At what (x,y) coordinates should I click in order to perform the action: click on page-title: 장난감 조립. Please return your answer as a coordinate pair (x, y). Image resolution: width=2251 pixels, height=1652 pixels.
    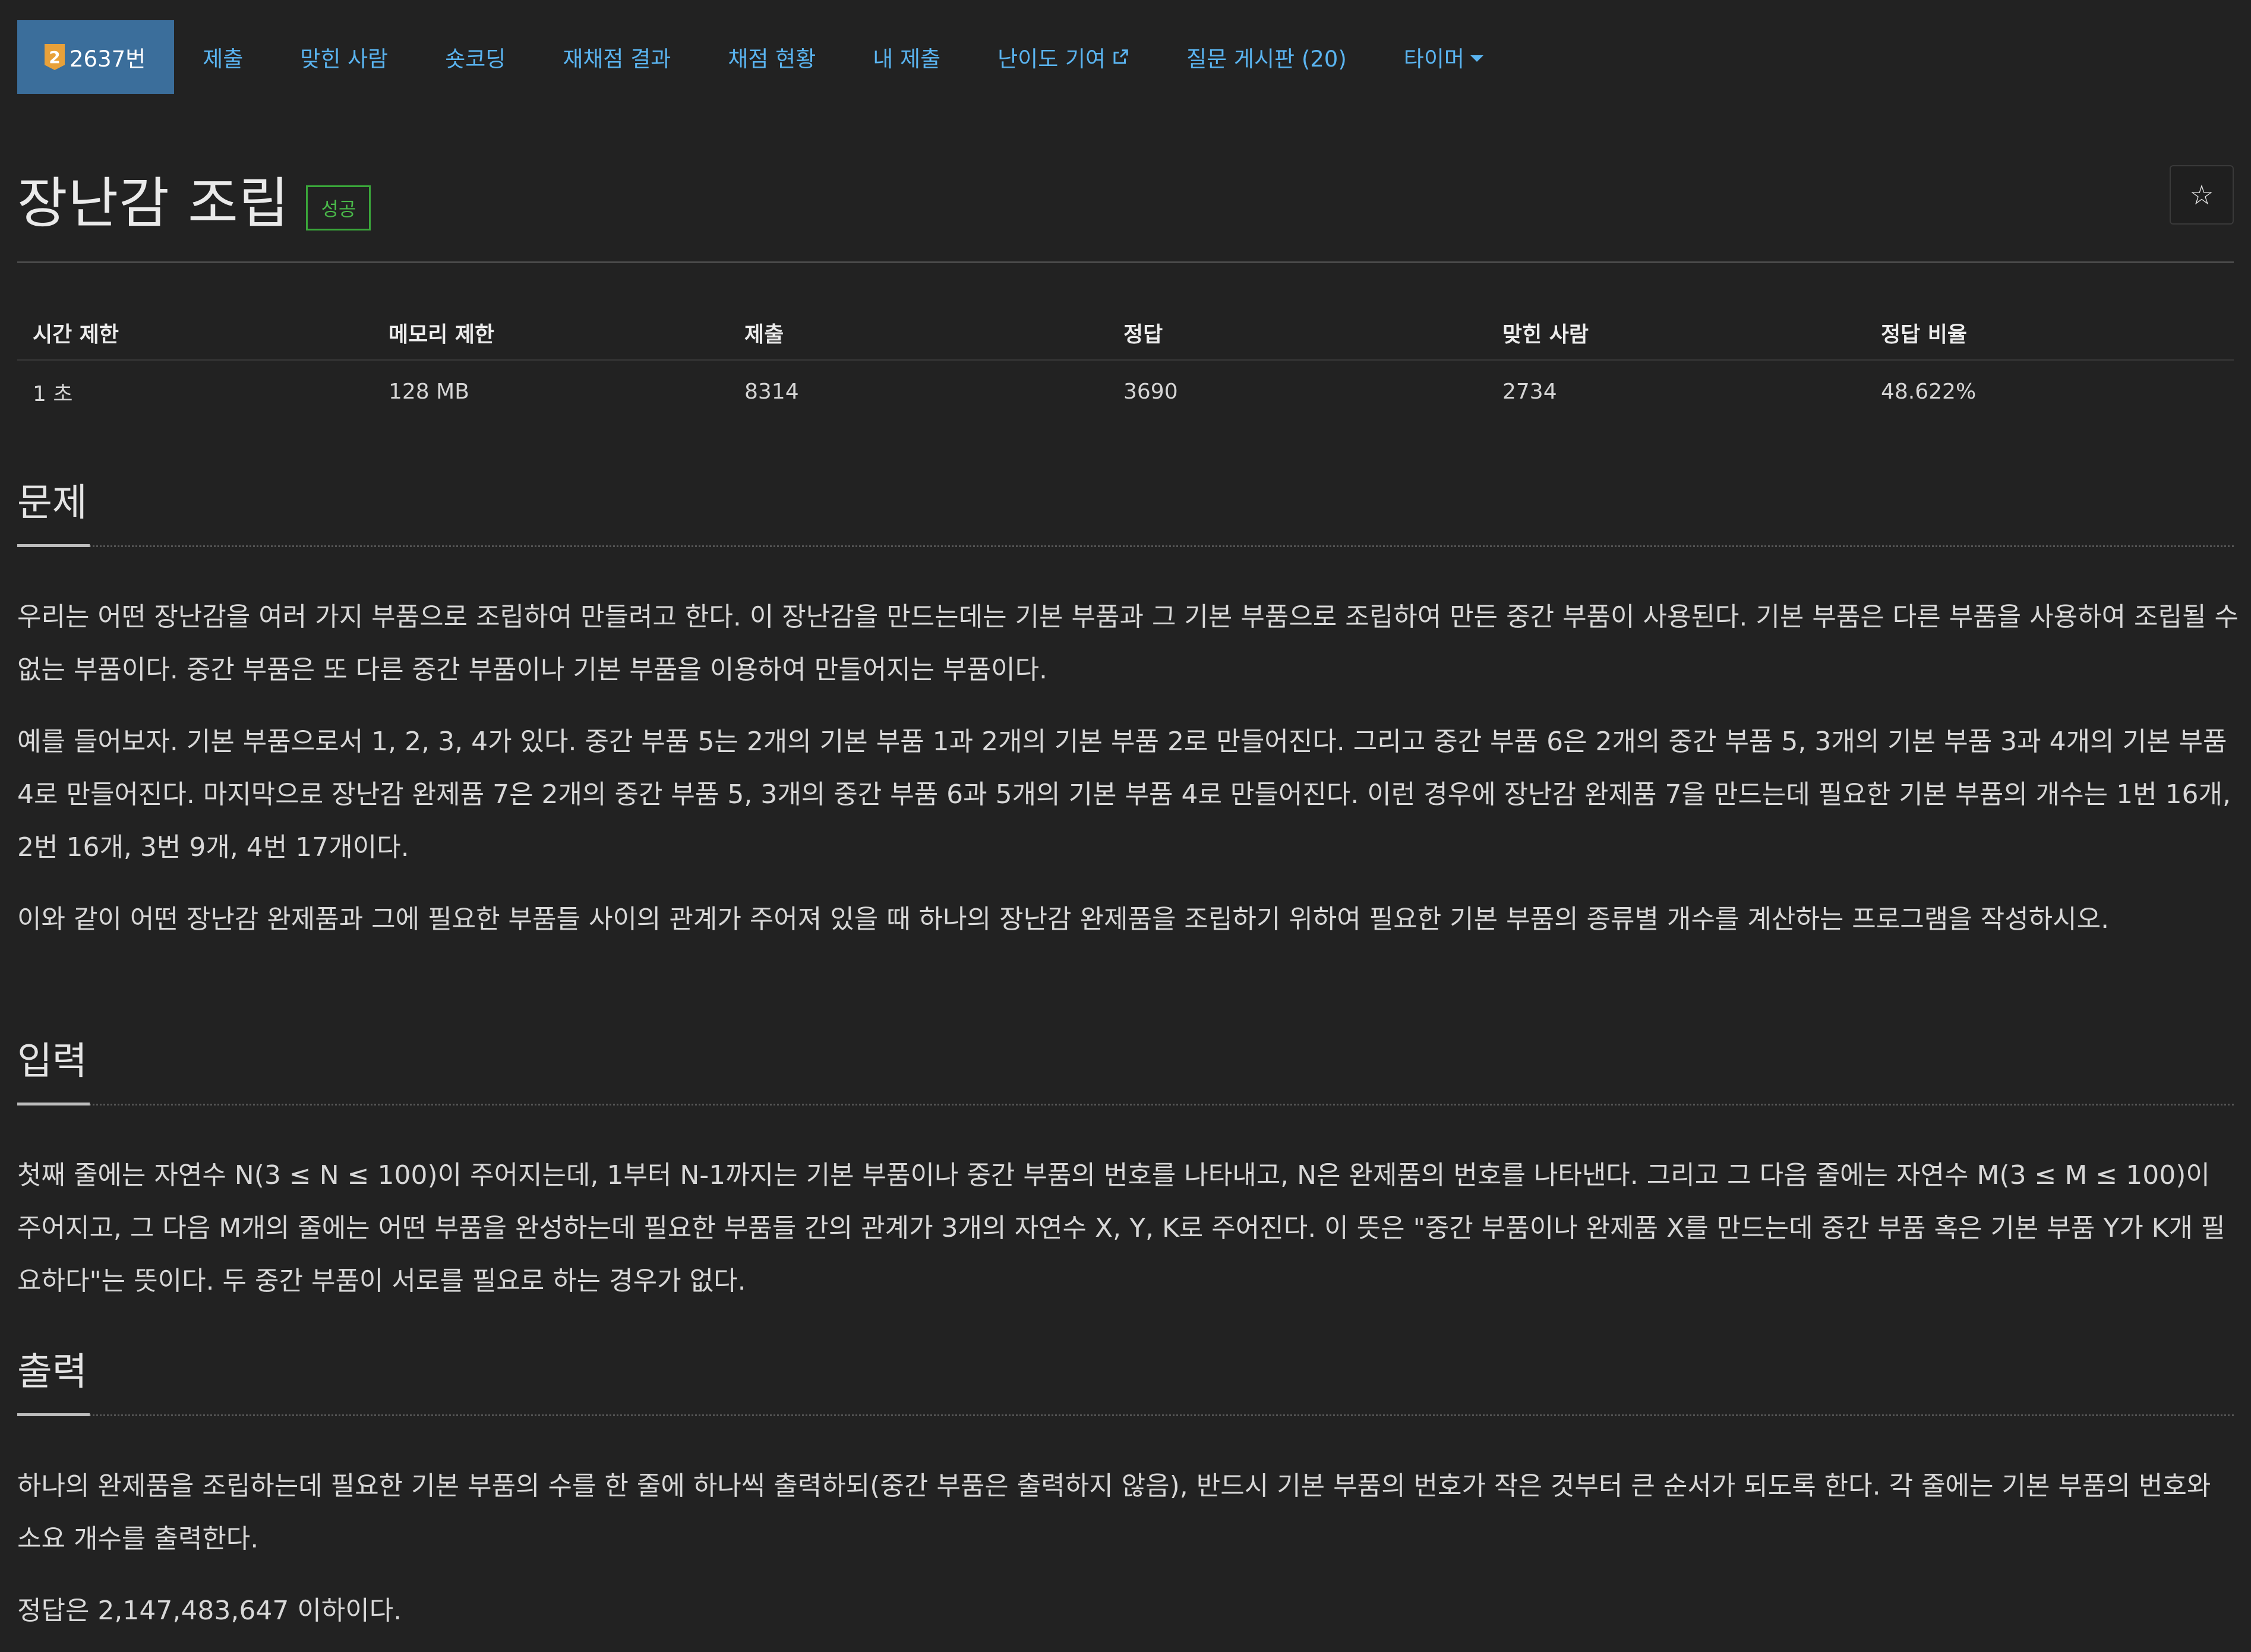
    Looking at the image, I should click on (153, 204).